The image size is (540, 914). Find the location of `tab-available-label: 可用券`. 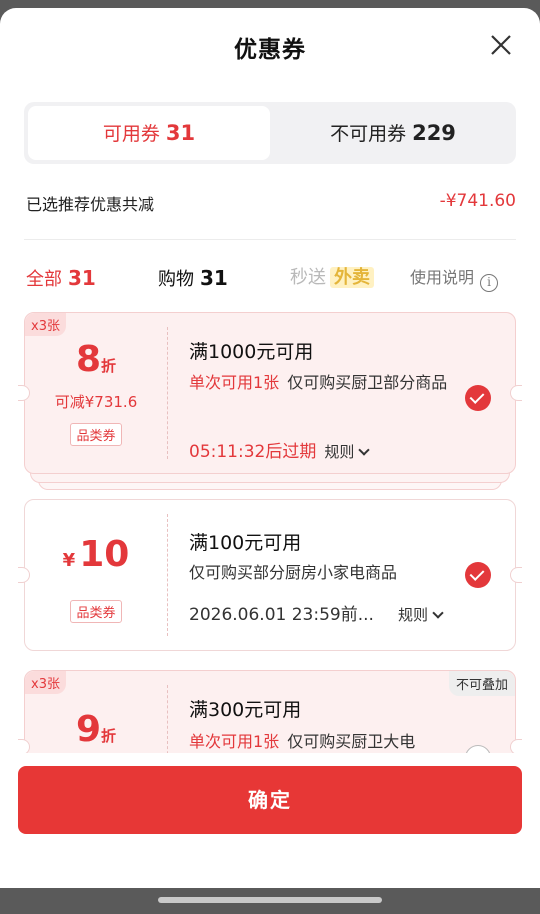

tab-available-label: 可用券 is located at coordinates (131, 134).